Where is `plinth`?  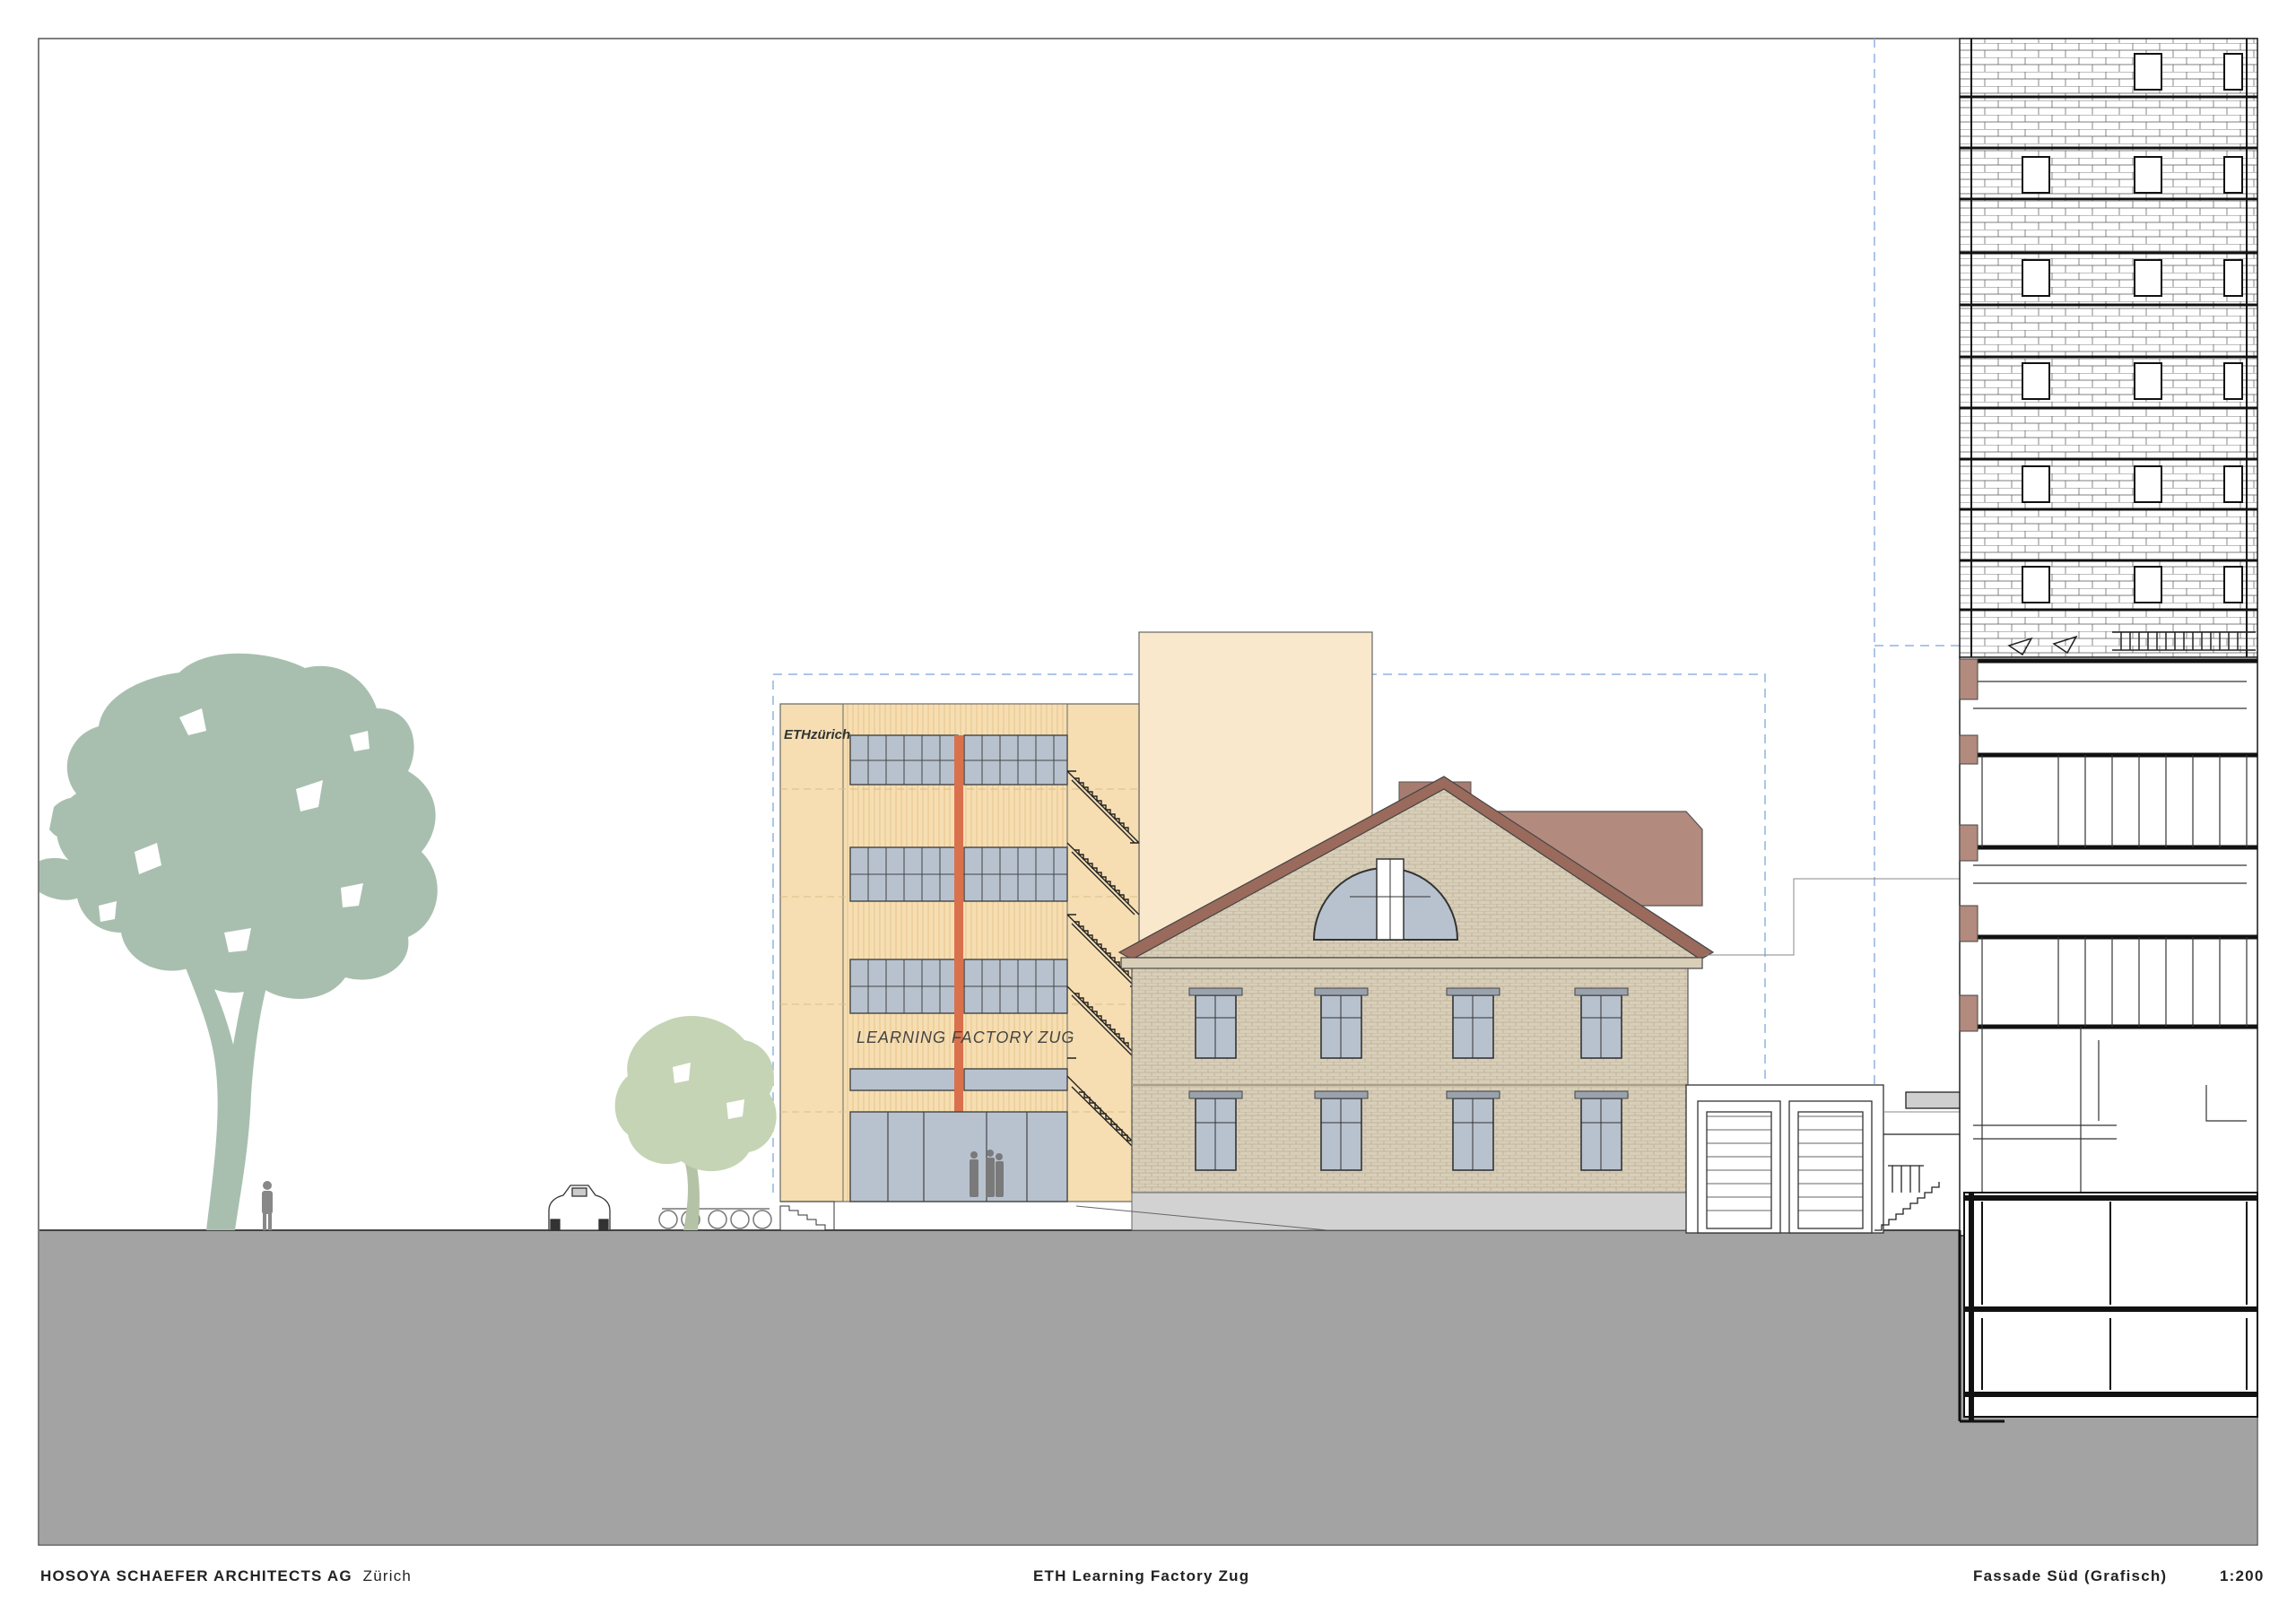
plinth is located at coordinates (1410, 1211).